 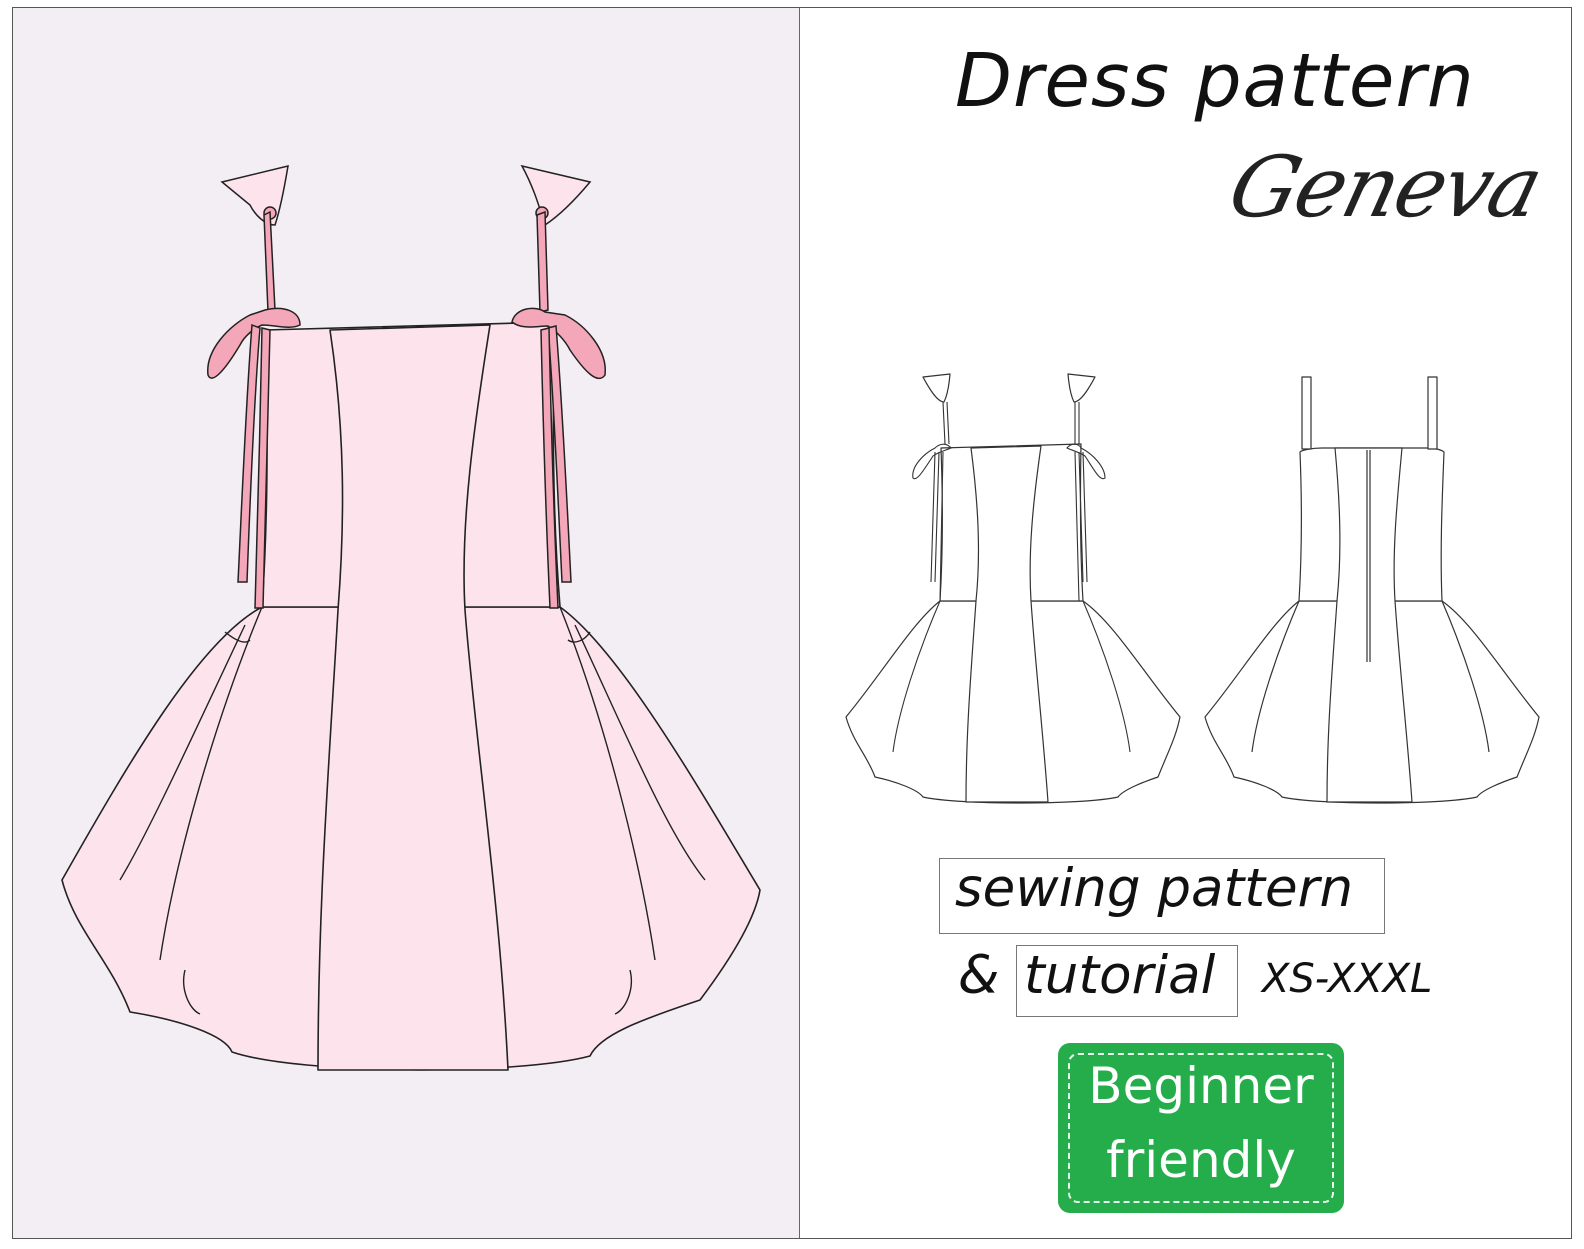 What do you see at coordinates (1154, 888) in the screenshot?
I see `sewing-label: sewing pattern` at bounding box center [1154, 888].